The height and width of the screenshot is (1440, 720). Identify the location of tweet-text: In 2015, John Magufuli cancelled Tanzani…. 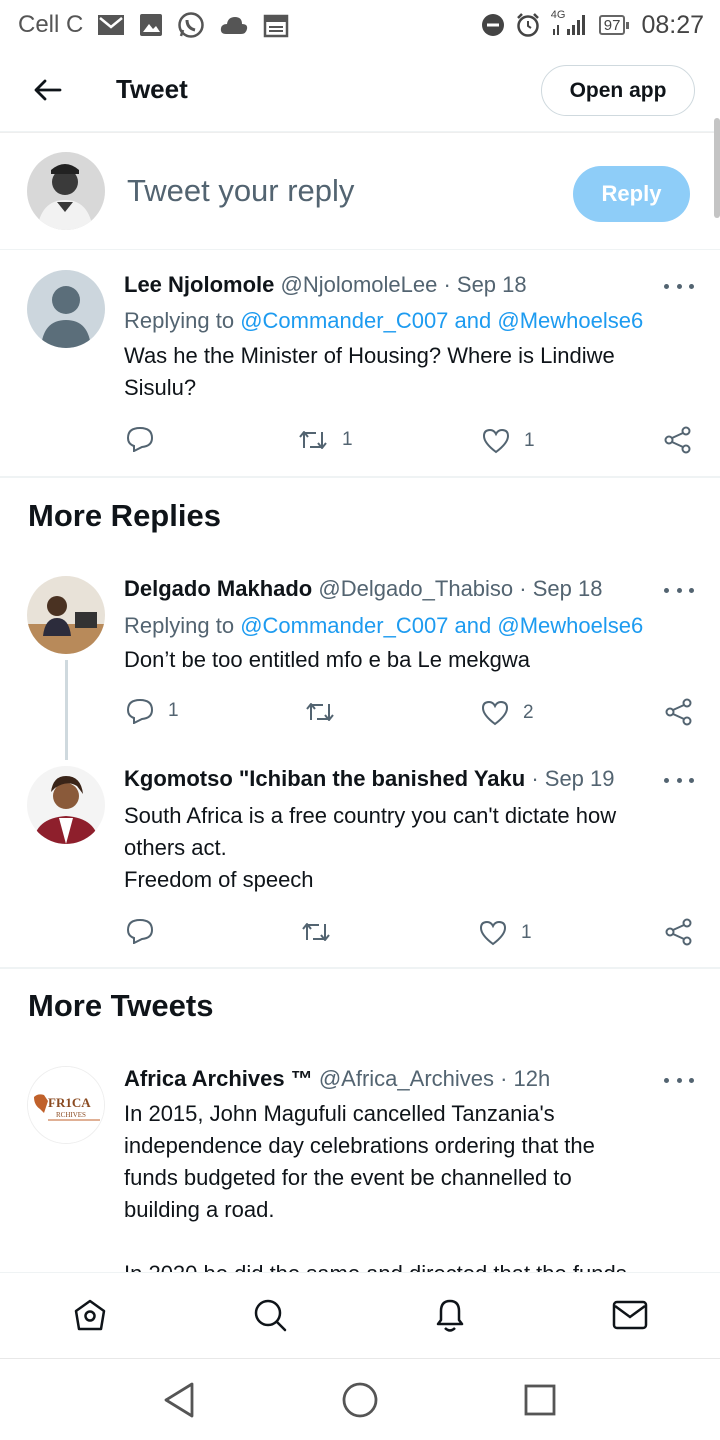
(359, 1161).